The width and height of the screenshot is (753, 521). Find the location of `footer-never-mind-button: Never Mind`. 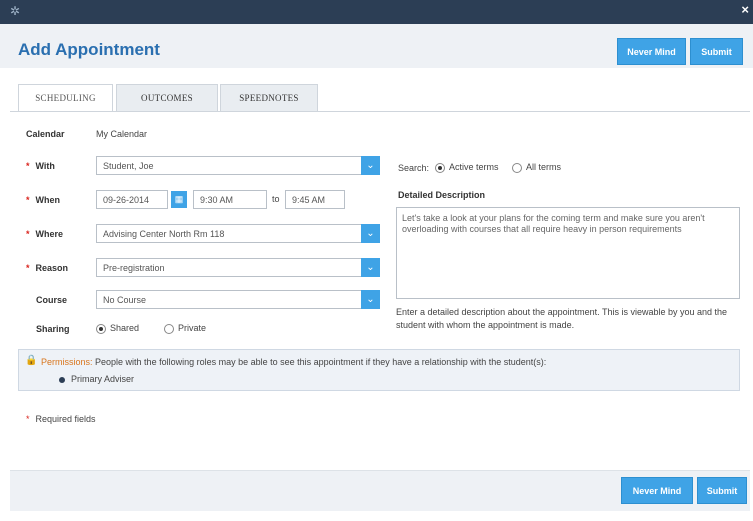

footer-never-mind-button: Never Mind is located at coordinates (657, 490).